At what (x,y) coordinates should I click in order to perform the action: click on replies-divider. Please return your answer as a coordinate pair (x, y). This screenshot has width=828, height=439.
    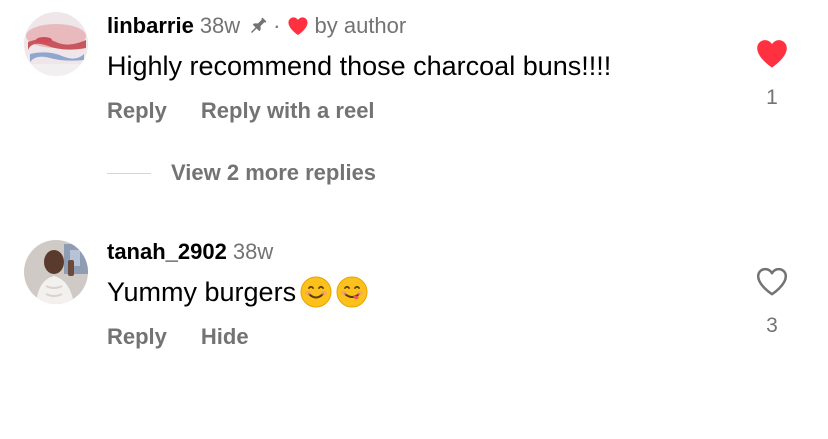
    Looking at the image, I should click on (129, 173).